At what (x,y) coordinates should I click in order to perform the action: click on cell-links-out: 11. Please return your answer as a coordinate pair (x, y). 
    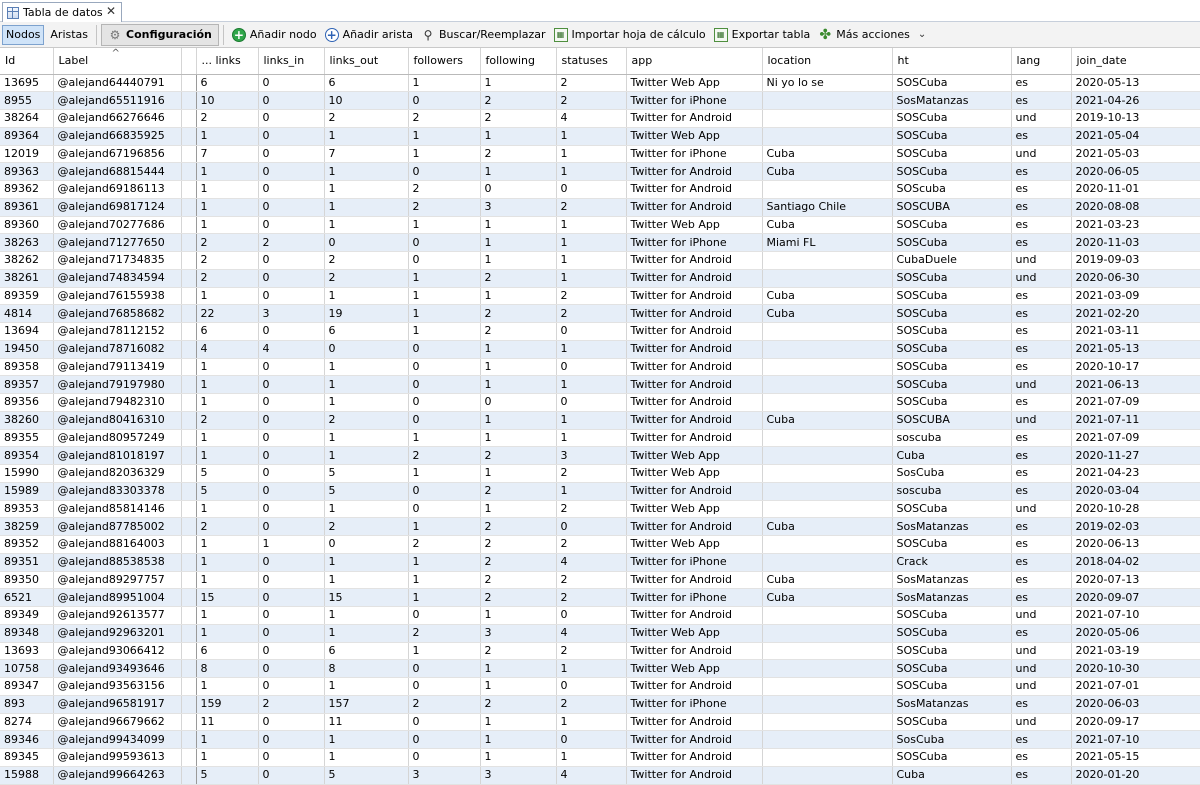
    Looking at the image, I should click on (366, 722).